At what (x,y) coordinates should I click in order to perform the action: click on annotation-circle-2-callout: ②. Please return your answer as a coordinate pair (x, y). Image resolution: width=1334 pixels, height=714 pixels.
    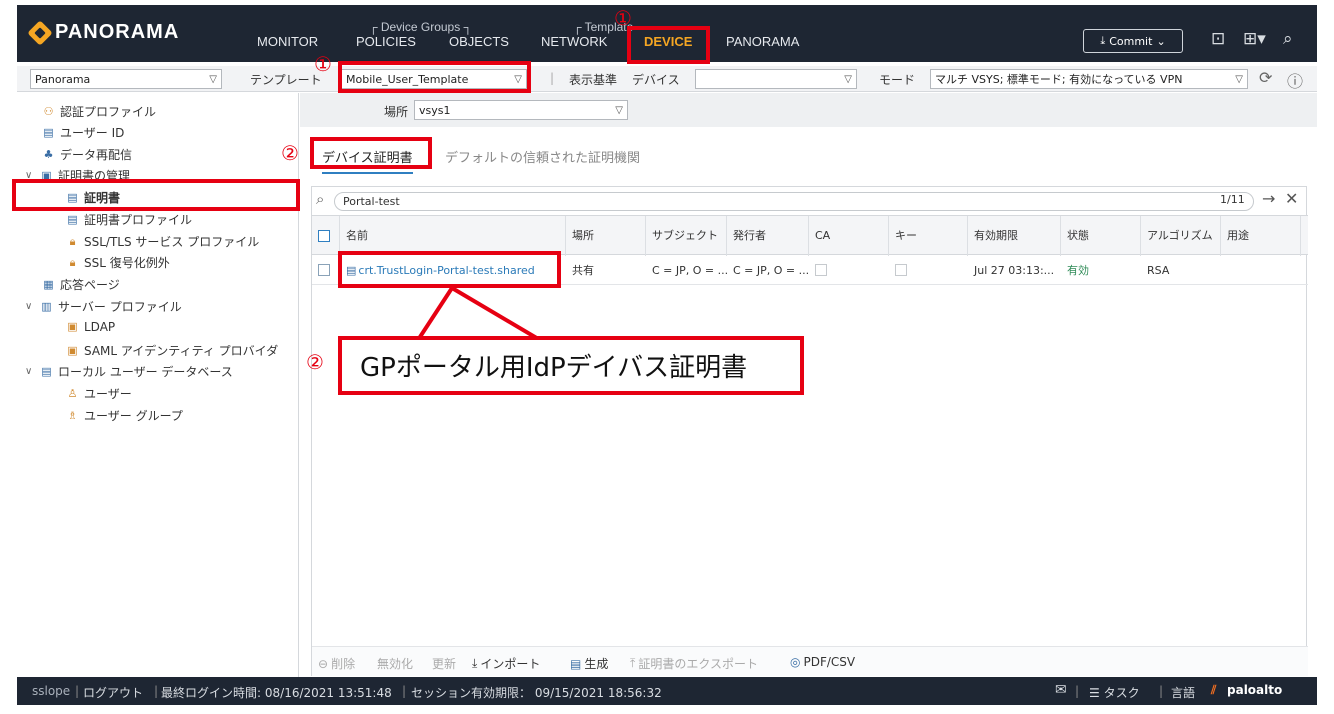
    Looking at the image, I should click on (315, 362).